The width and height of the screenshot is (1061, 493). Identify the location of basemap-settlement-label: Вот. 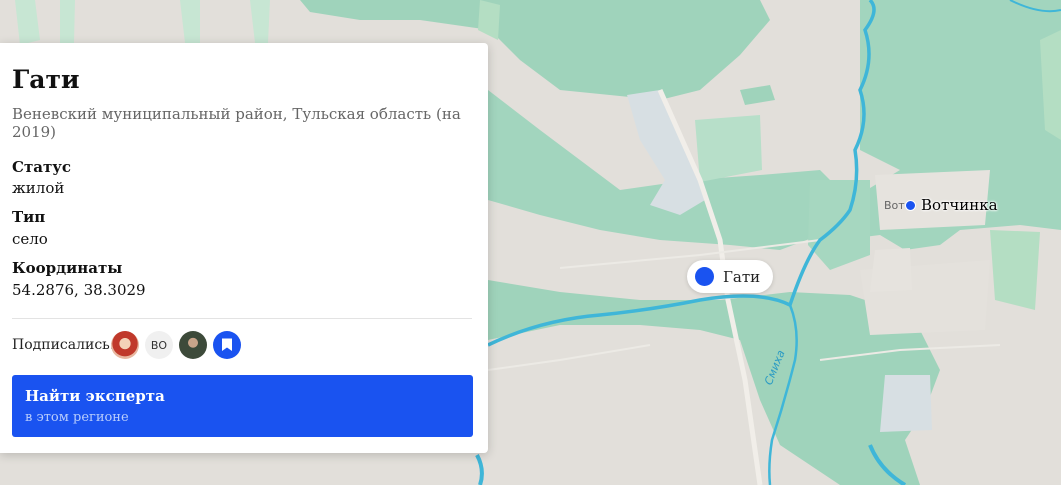
(894, 205).